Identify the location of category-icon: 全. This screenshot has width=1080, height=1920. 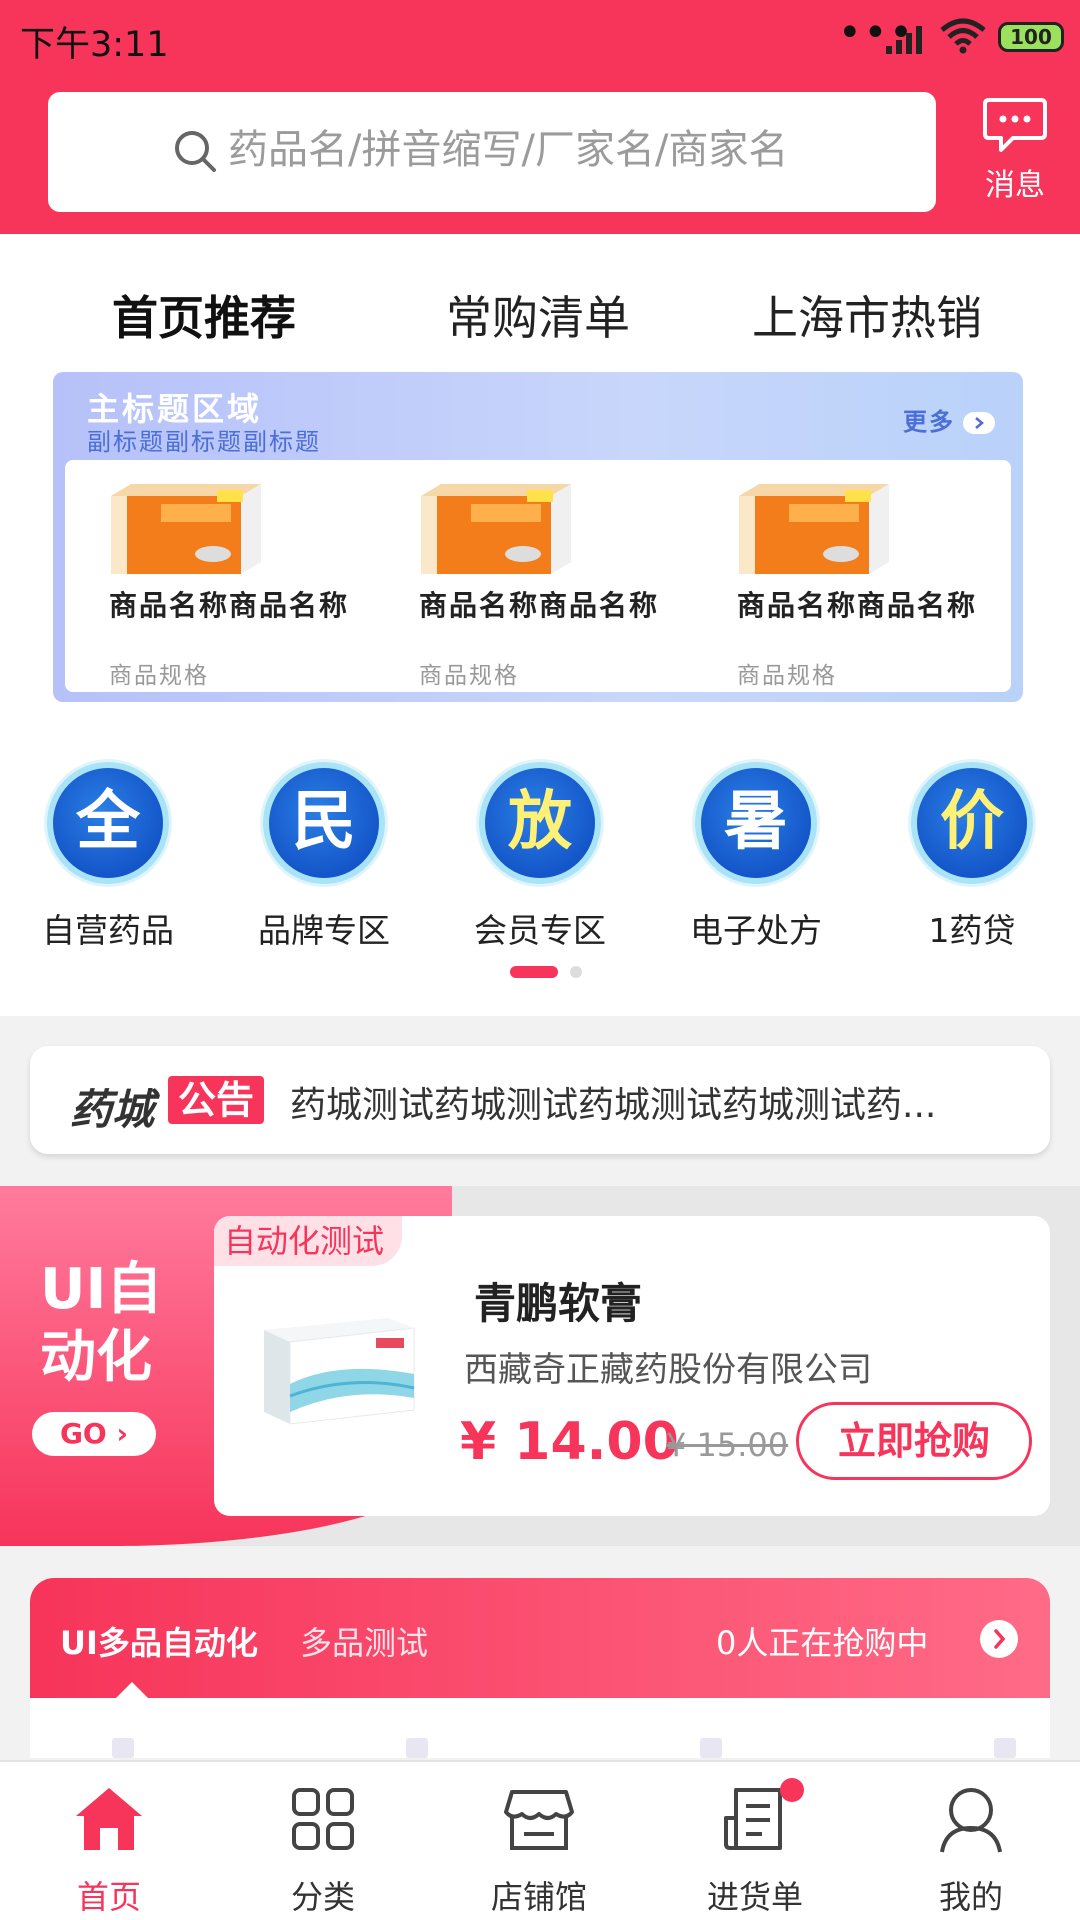
(108, 823).